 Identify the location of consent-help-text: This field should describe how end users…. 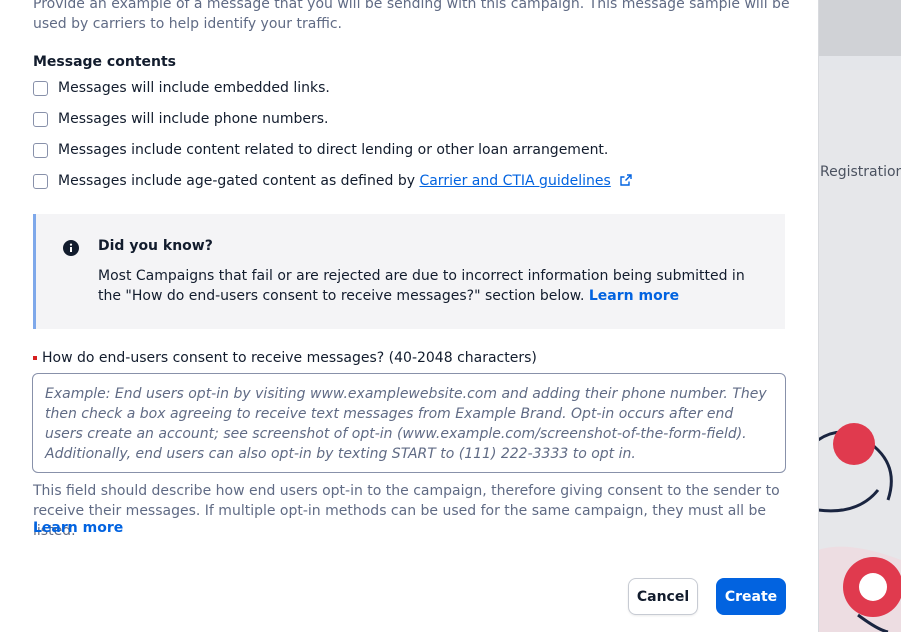
(406, 511).